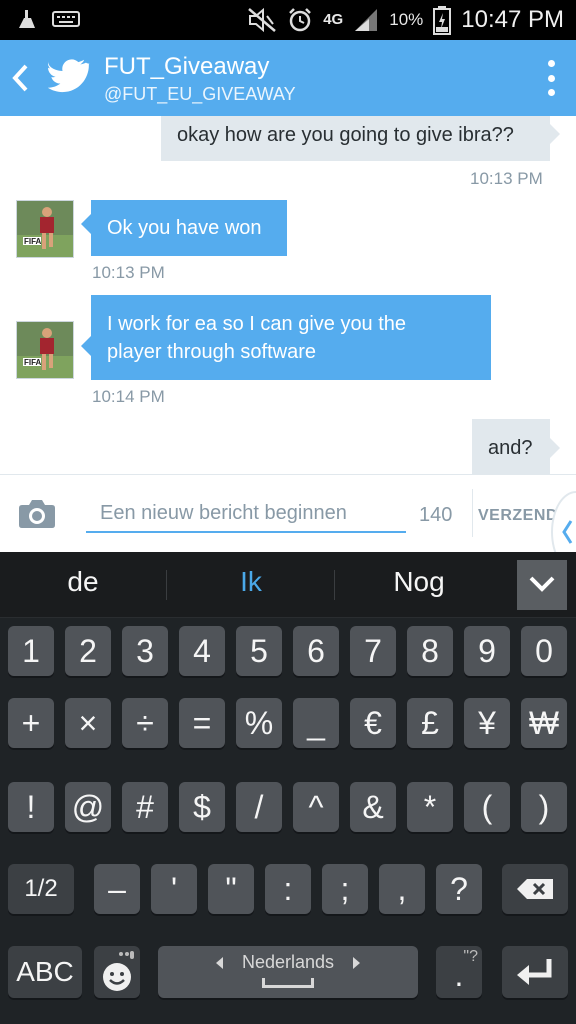 The height and width of the screenshot is (1024, 576). Describe the element at coordinates (430, 651) in the screenshot. I see `key: 8` at that location.